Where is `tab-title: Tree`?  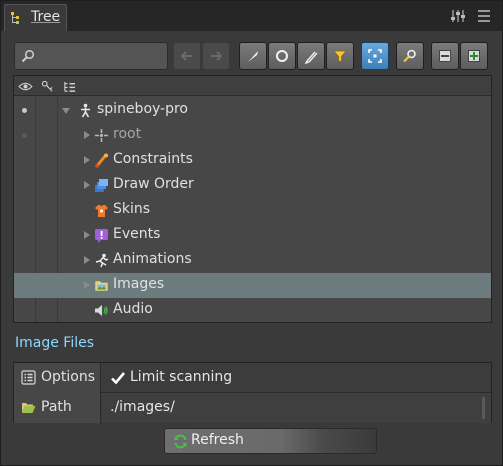 tab-title: Tree is located at coordinates (46, 17).